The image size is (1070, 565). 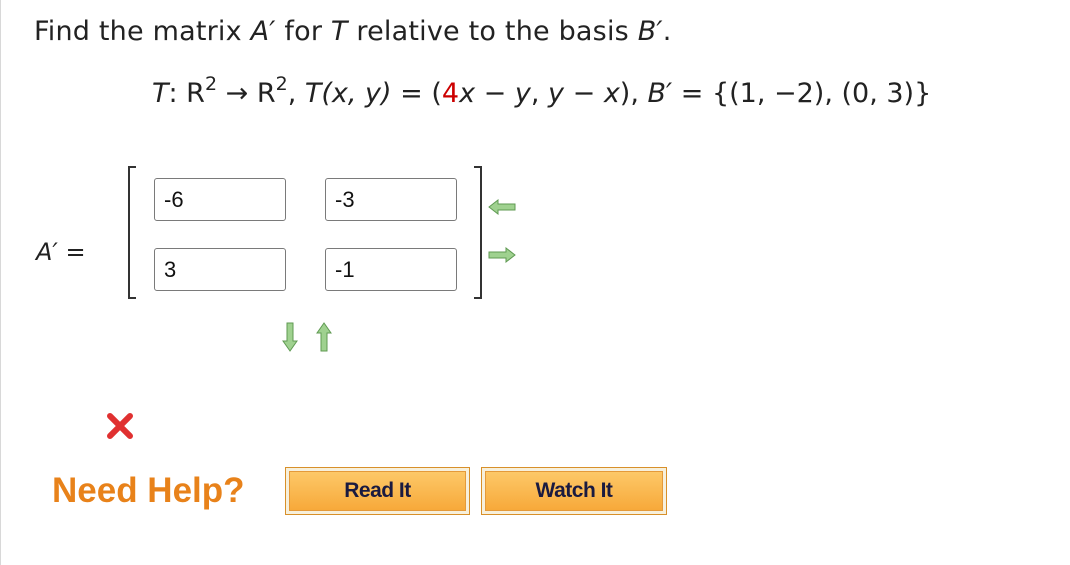 What do you see at coordinates (502, 207) in the screenshot?
I see `arrow-left-icon` at bounding box center [502, 207].